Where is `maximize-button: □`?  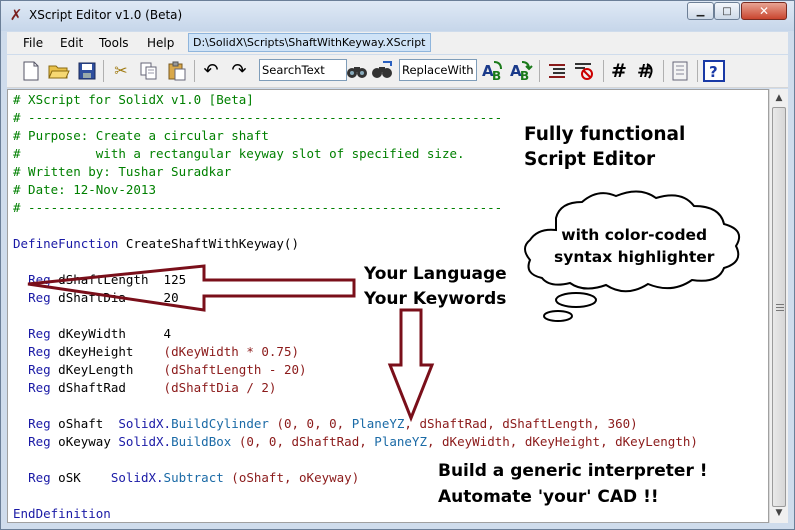
maximize-button: □ is located at coordinates (727, 11).